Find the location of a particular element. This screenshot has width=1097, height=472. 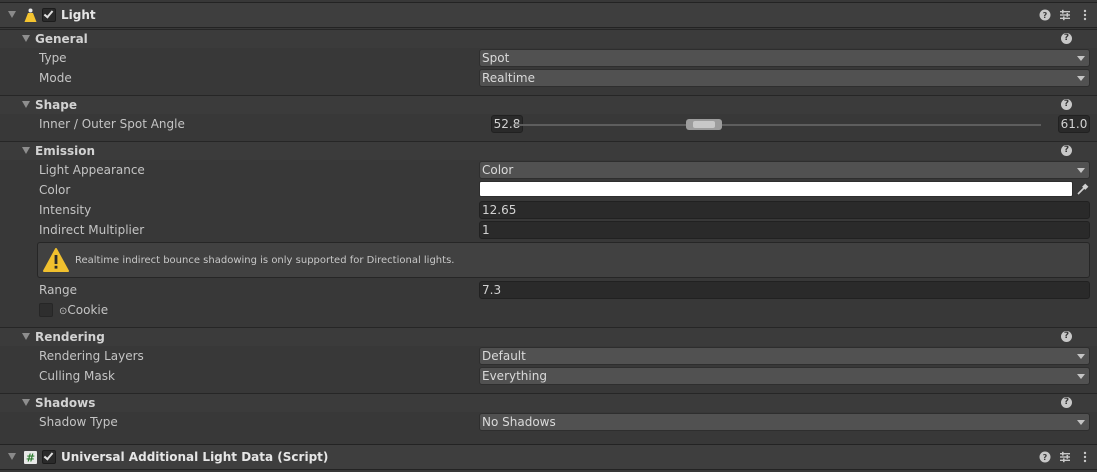

shadow-type-row: Shadow Type No Shadows is located at coordinates (548, 422).